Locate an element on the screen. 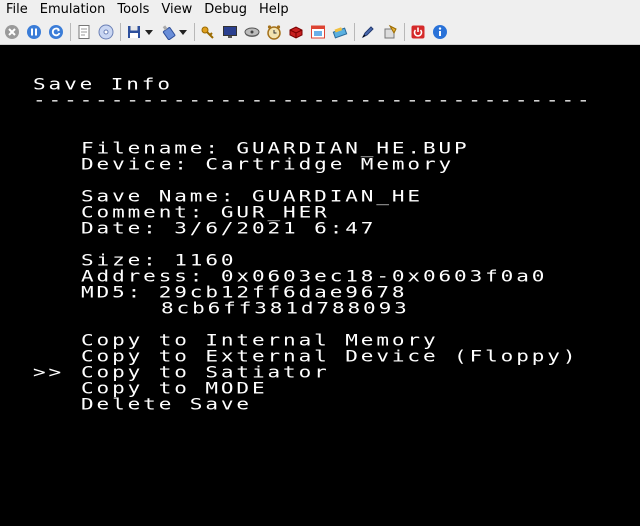 The image size is (640, 526). option-delete-save: Delete Save is located at coordinates (166, 404).